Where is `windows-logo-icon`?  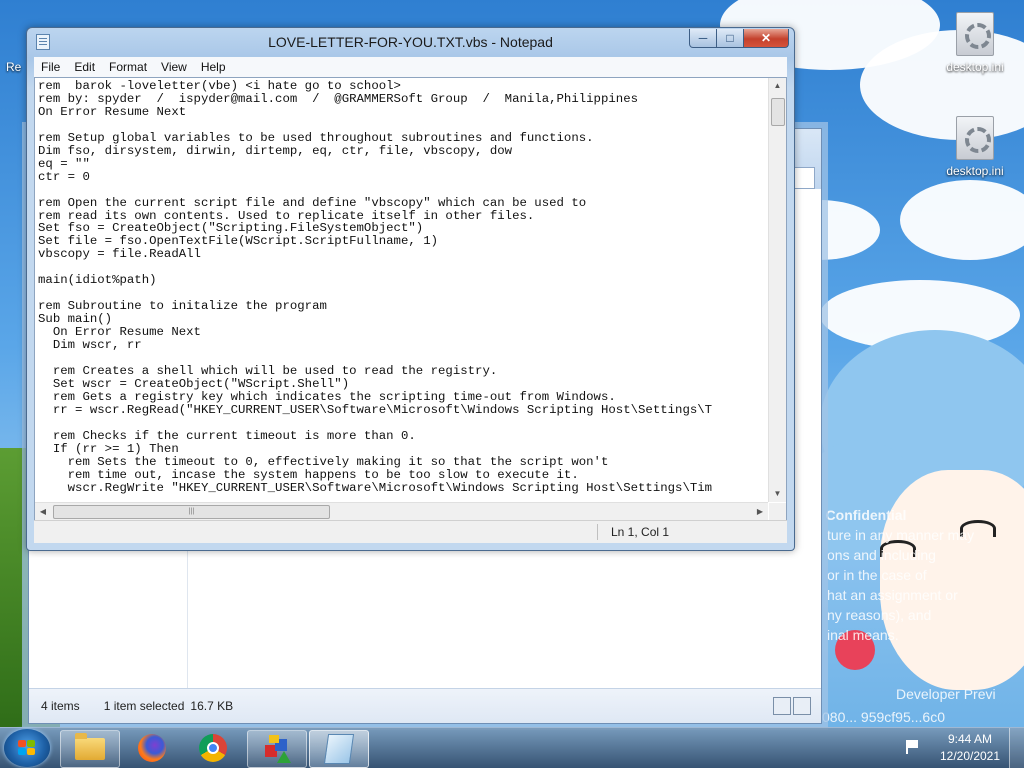
windows-logo-icon is located at coordinates (27, 748).